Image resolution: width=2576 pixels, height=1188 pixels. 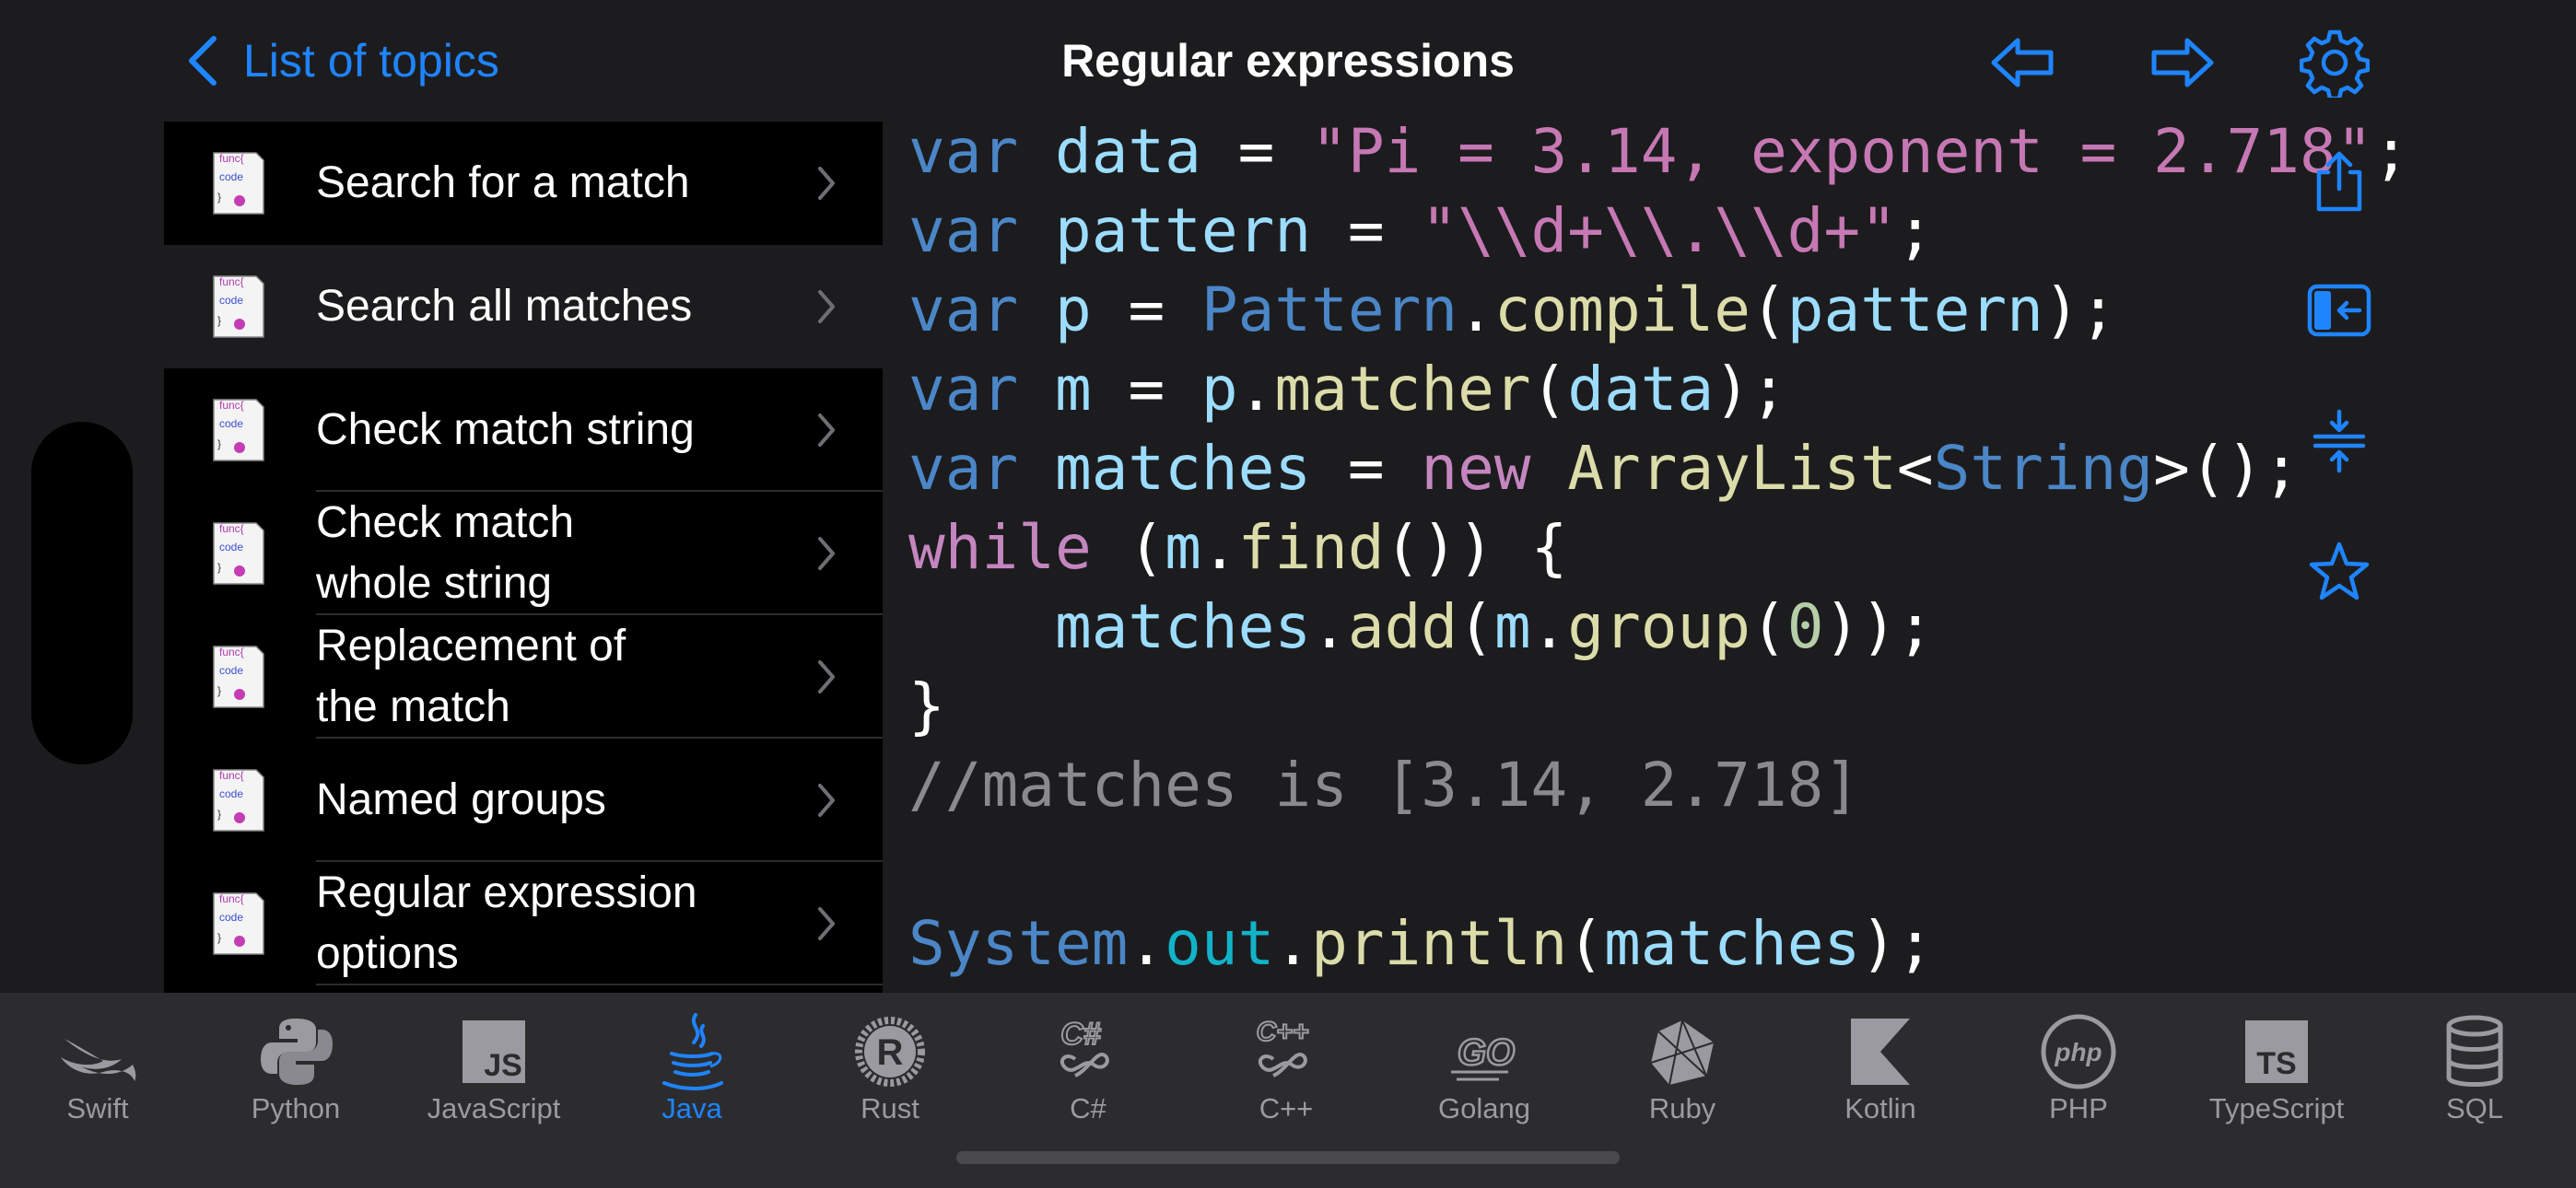 What do you see at coordinates (98, 1071) in the screenshot?
I see `tab-swift: Swift` at bounding box center [98, 1071].